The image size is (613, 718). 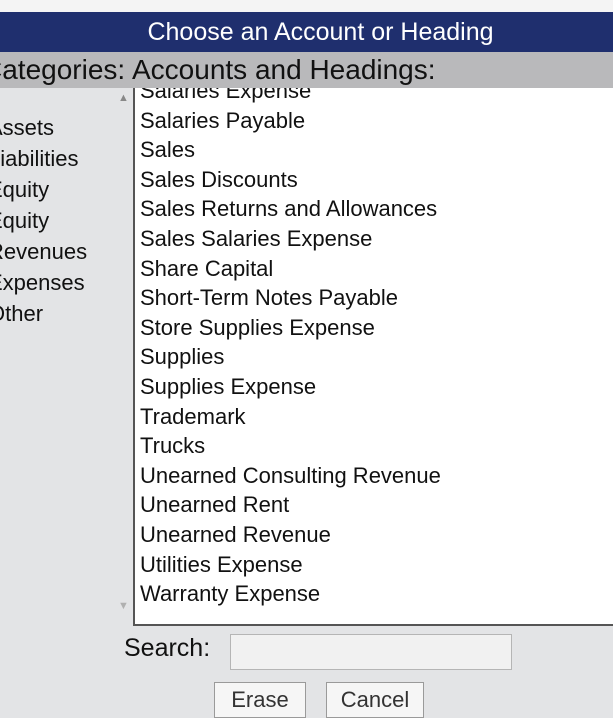 I want to click on category-item-other: Other, so click(x=65, y=313).